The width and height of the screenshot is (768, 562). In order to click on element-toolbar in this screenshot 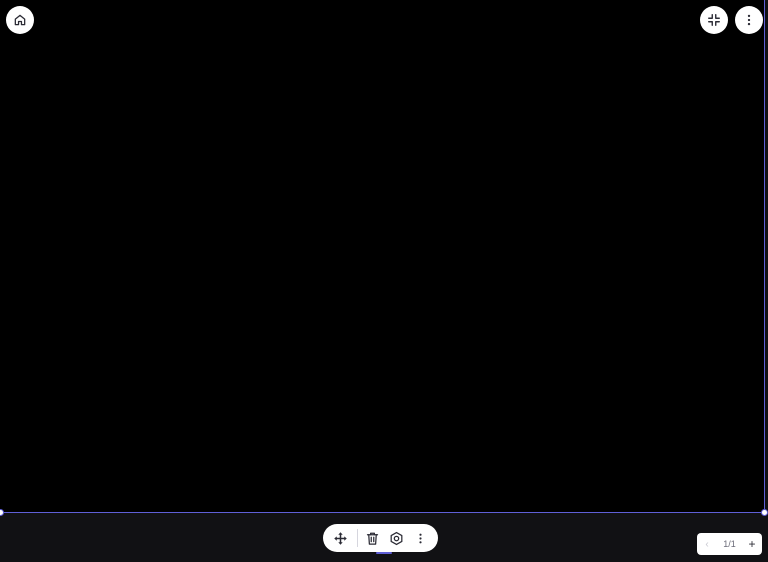, I will do `click(380, 538)`.